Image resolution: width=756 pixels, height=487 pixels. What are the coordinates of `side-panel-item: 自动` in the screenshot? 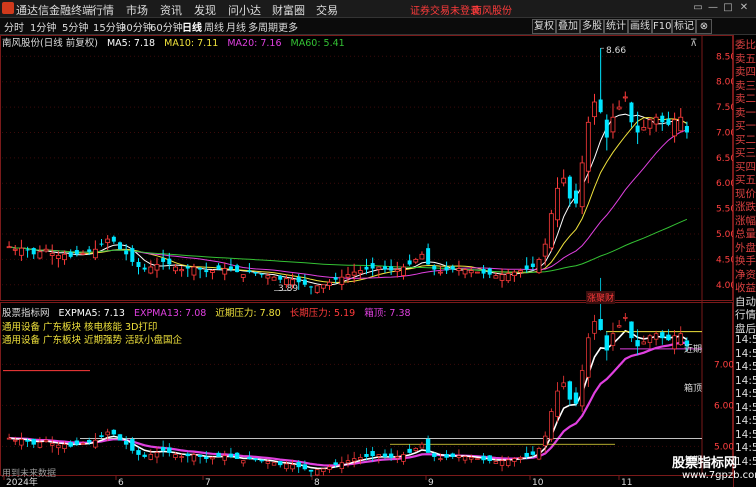 It's located at (745, 300).